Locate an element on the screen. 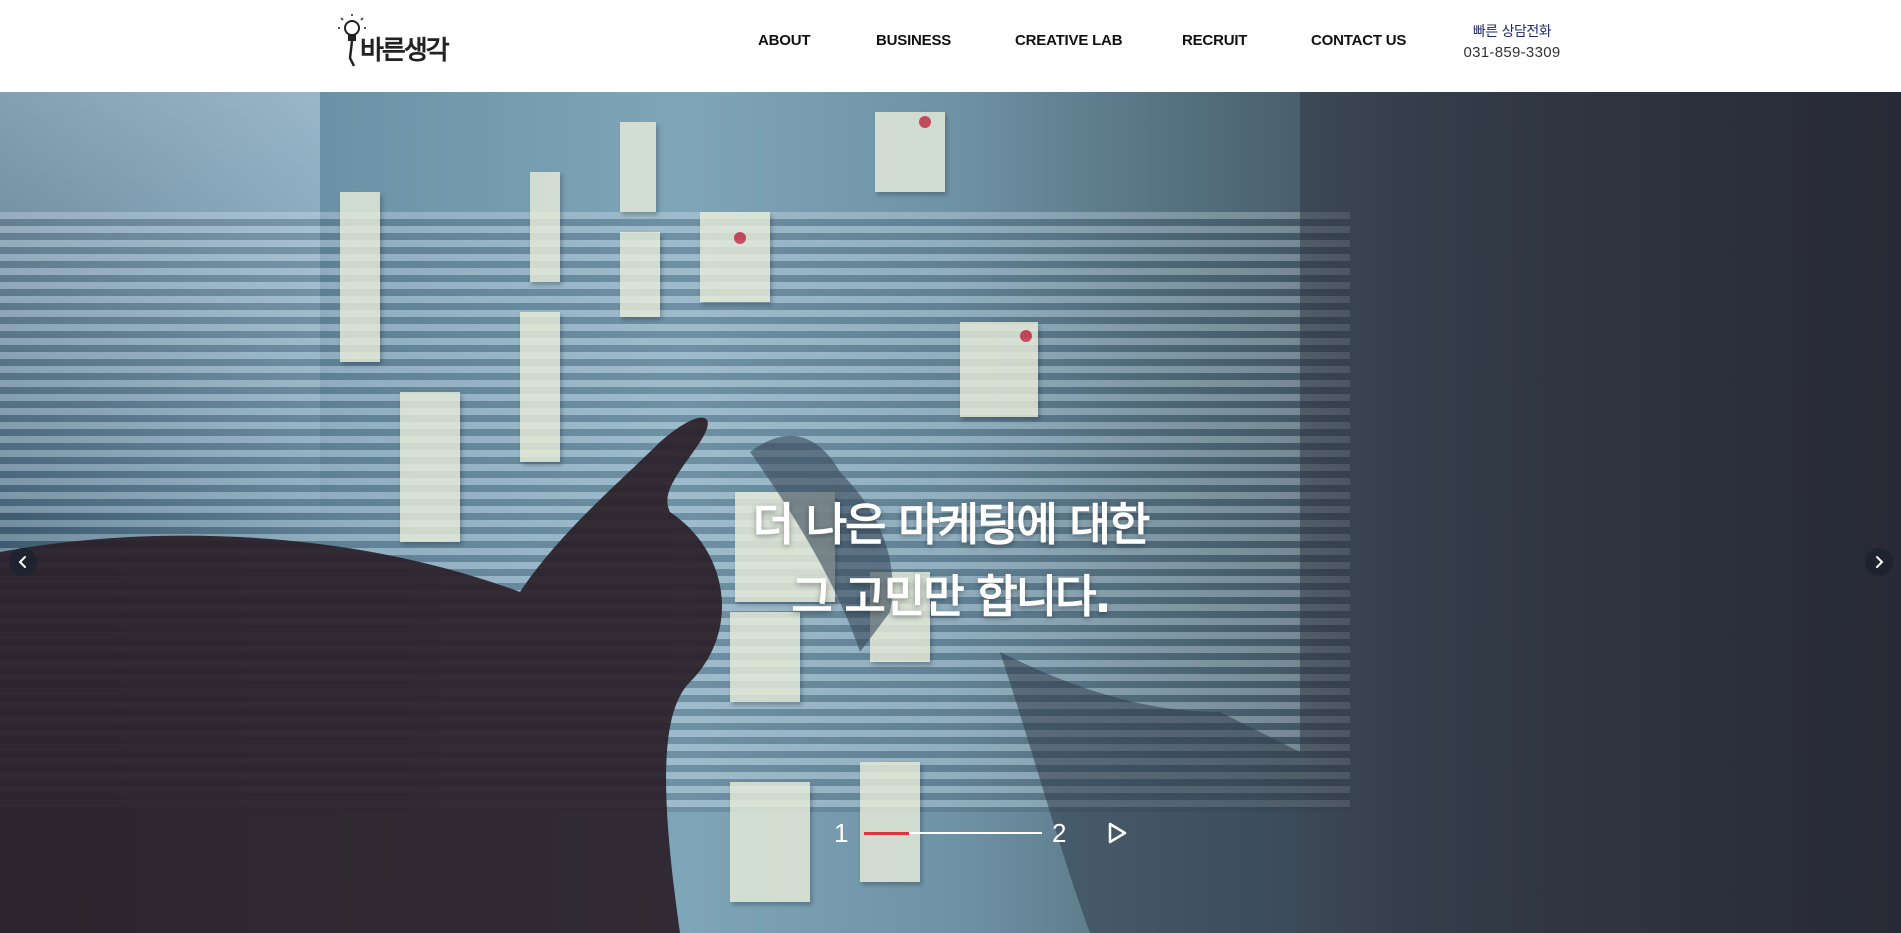  hotline-label: 빠른 상담전화 is located at coordinates (1512, 32).